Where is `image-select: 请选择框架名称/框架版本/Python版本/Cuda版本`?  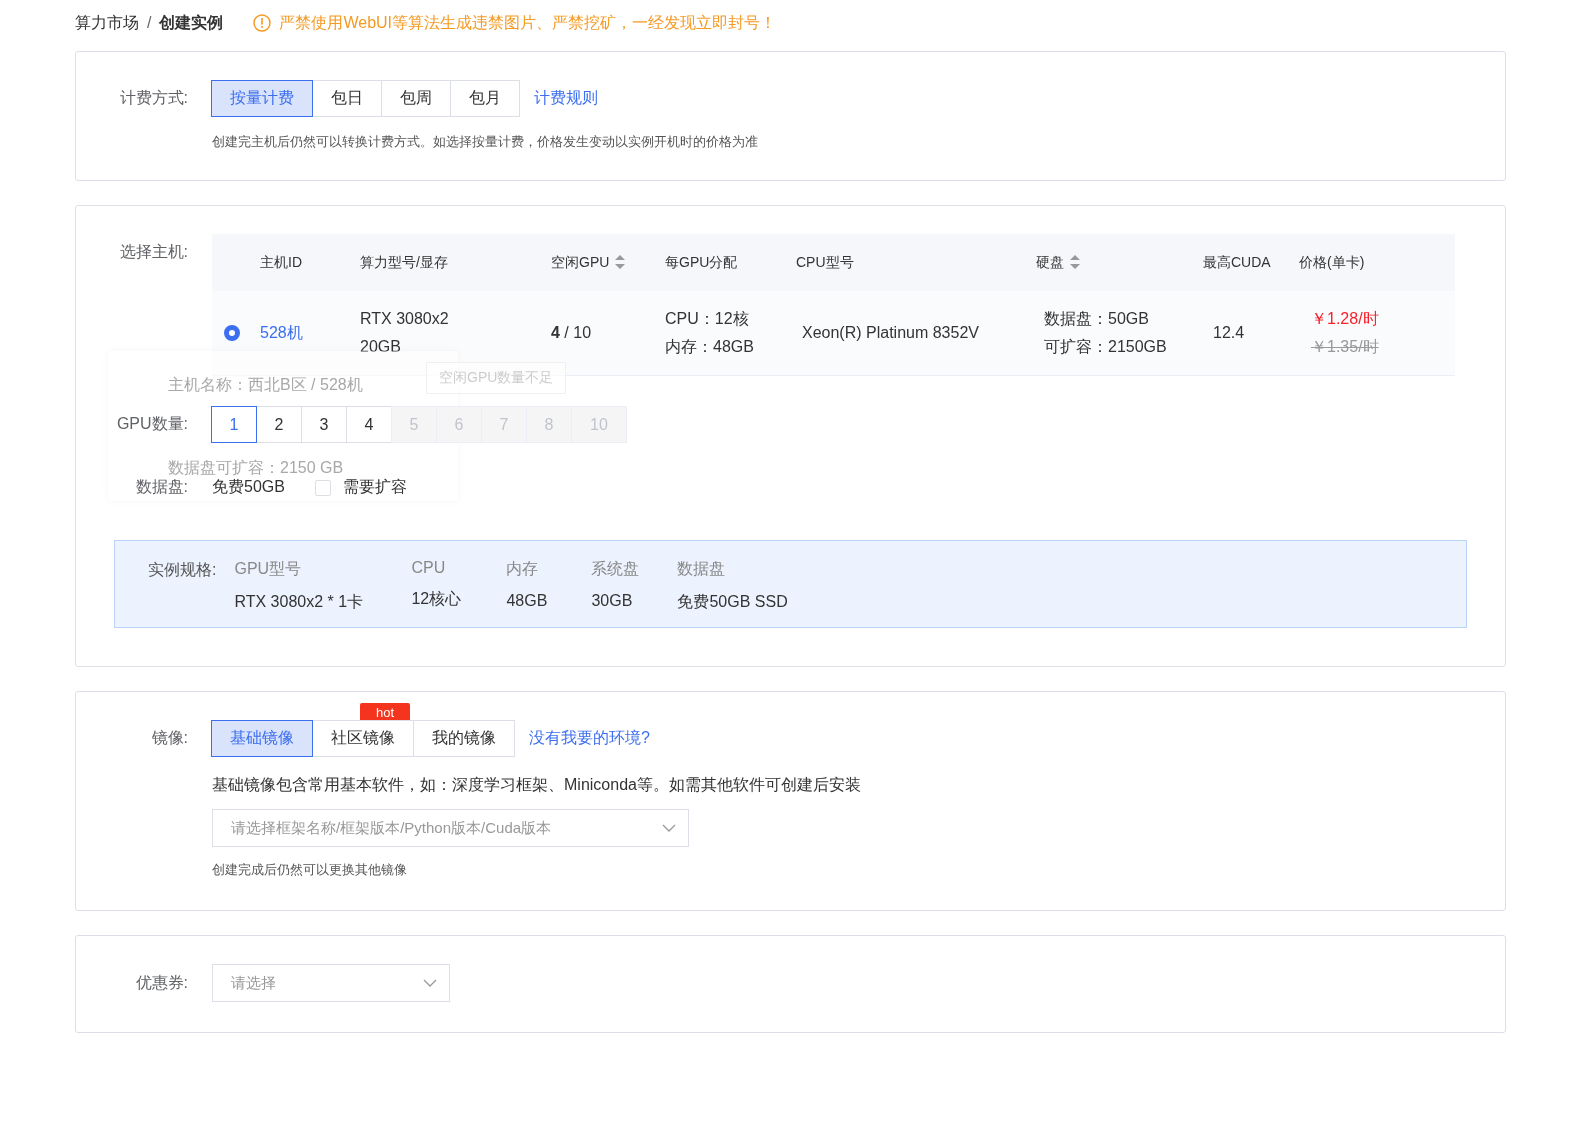
image-select: 请选择框架名称/框架版本/Python版本/Cuda版本 is located at coordinates (450, 828).